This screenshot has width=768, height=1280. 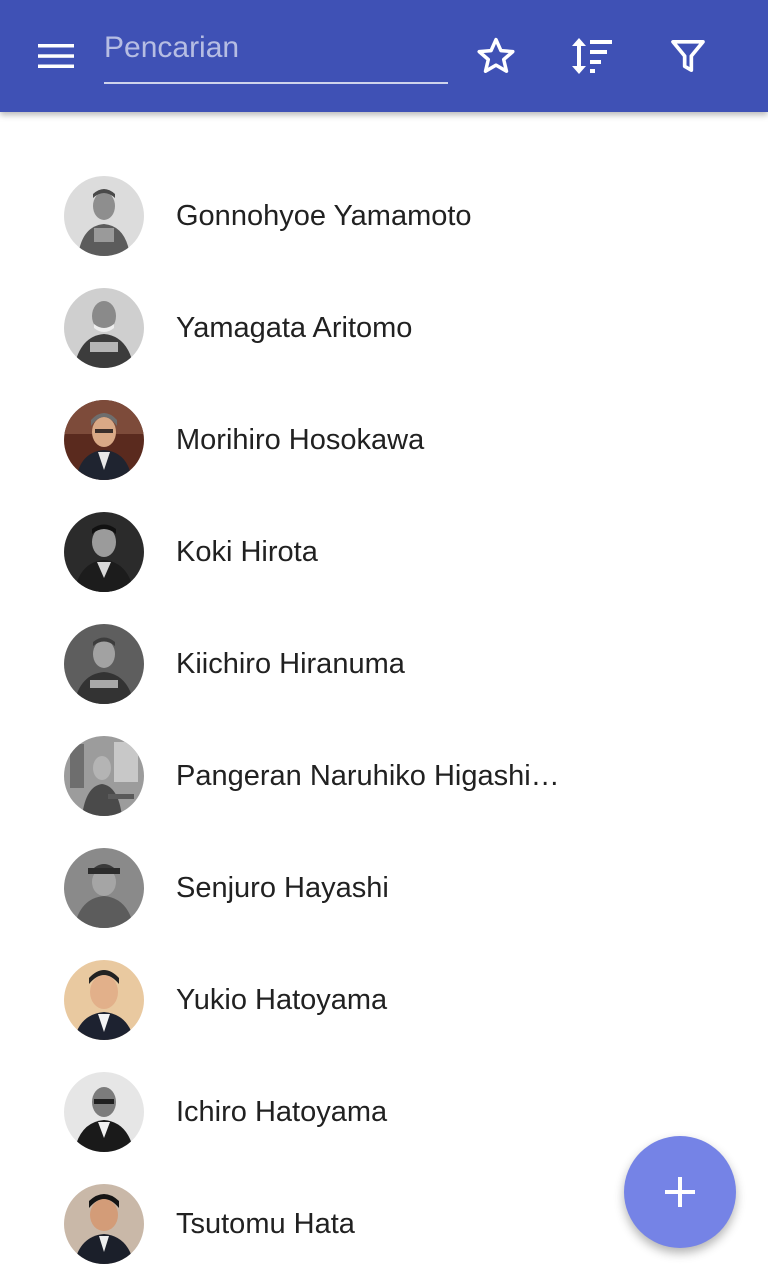 I want to click on search-input, so click(x=276, y=48).